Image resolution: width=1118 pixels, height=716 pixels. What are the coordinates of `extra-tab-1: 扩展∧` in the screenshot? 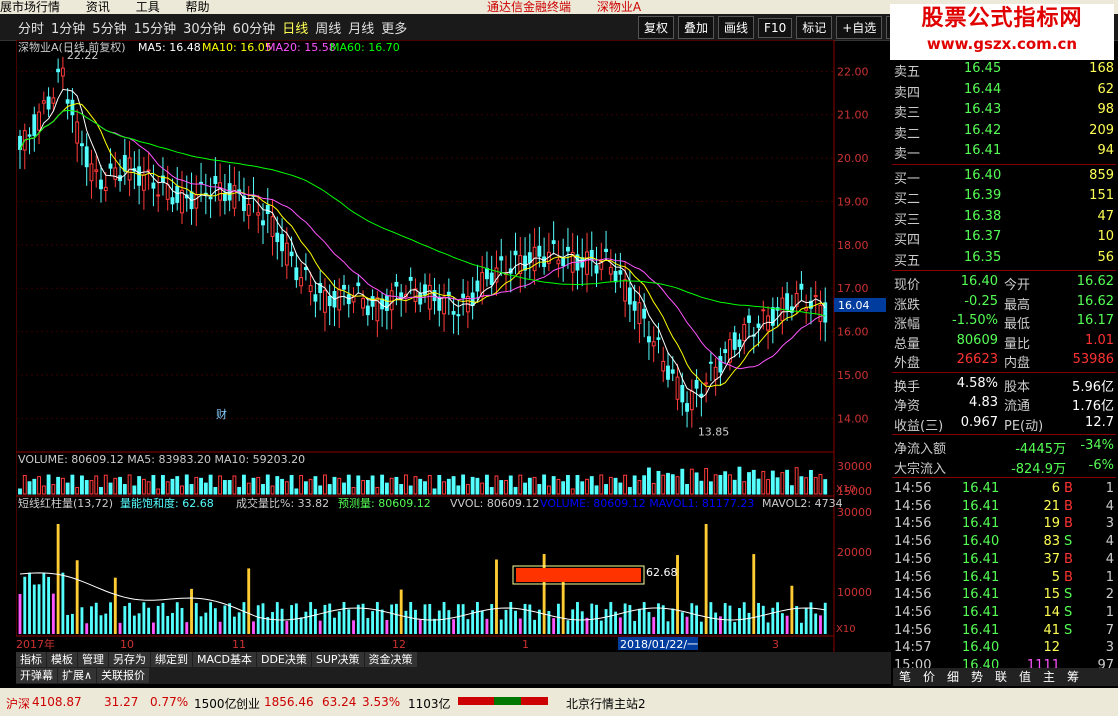 It's located at (77, 675).